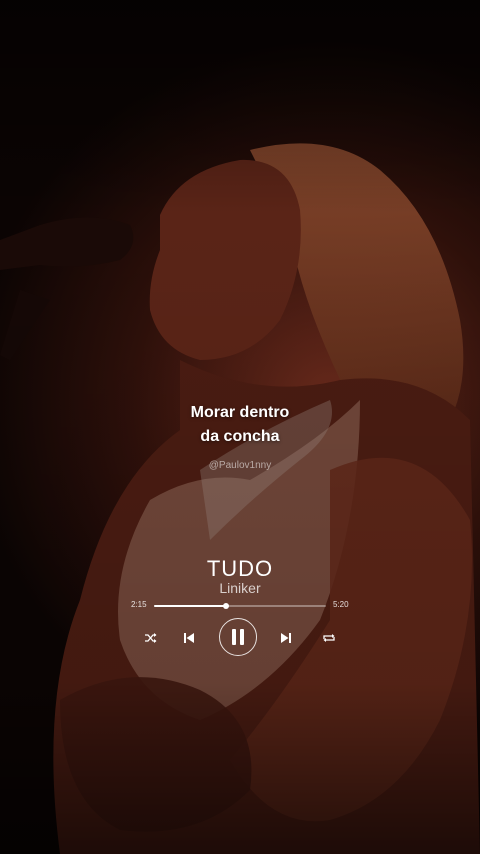  I want to click on lyrics: Morar dentro da concha, so click(240, 425).